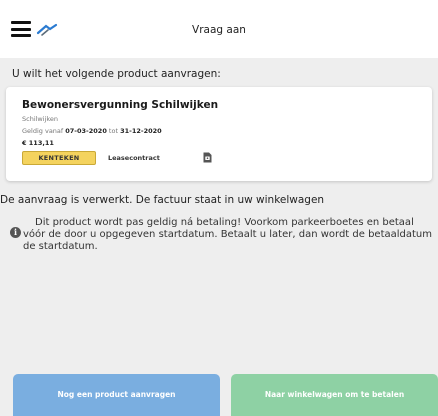 The image size is (438, 416). I want to click on intro-text: U wilt het volgende product aanvragen:, so click(116, 74).